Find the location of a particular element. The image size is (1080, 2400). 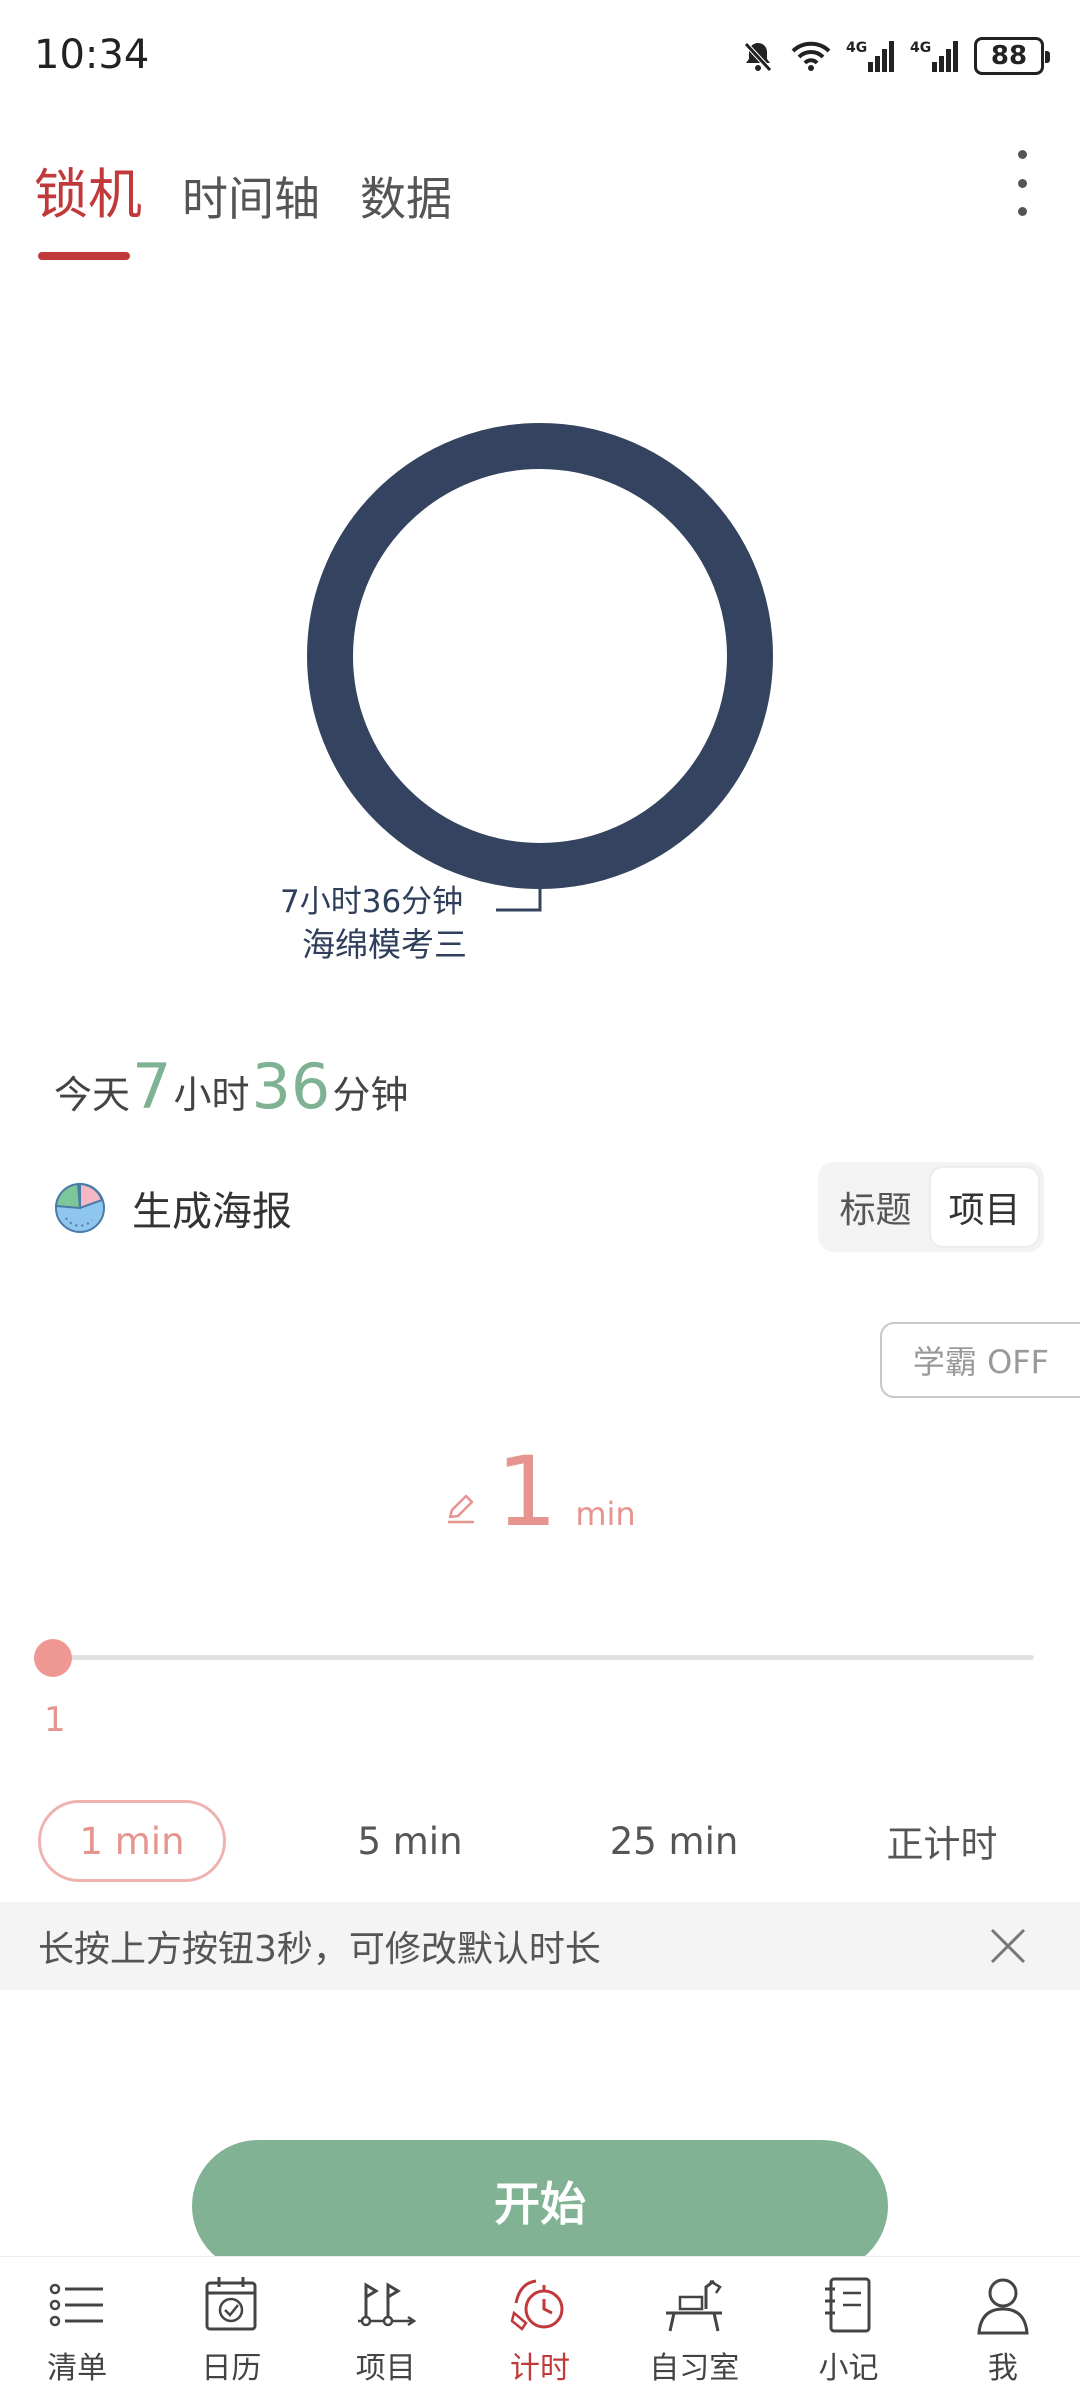

more-options-button is located at coordinates (1022, 183).